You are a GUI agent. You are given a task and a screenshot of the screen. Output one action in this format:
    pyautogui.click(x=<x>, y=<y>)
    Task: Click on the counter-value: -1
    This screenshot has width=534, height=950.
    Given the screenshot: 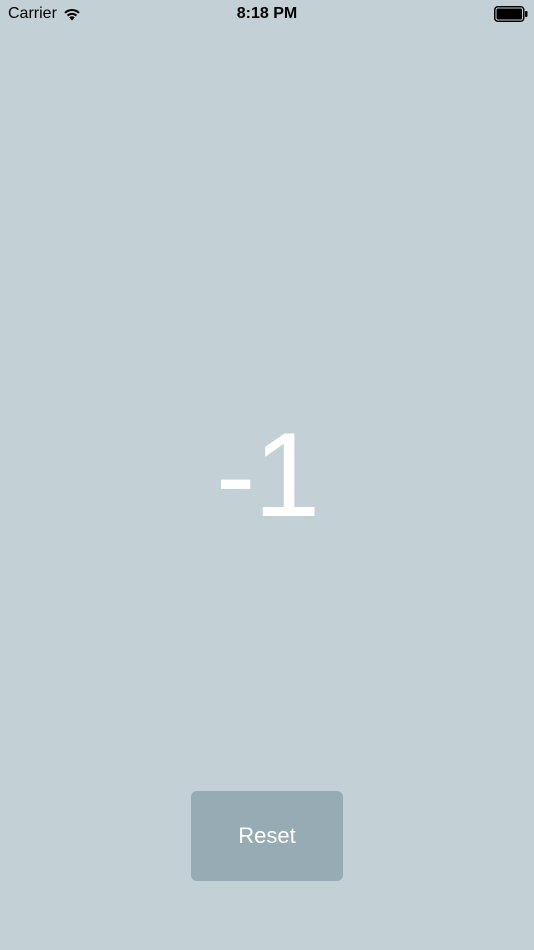 What is the action you would take?
    pyautogui.click(x=268, y=475)
    